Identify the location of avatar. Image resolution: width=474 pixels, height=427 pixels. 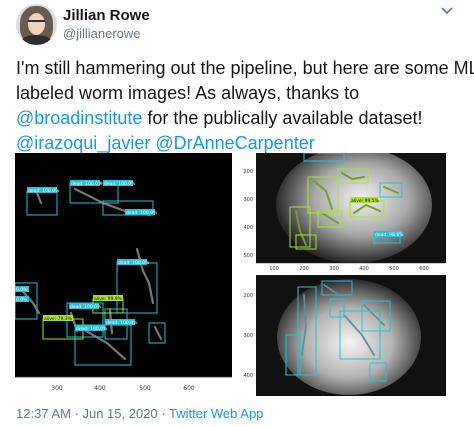
(36, 24).